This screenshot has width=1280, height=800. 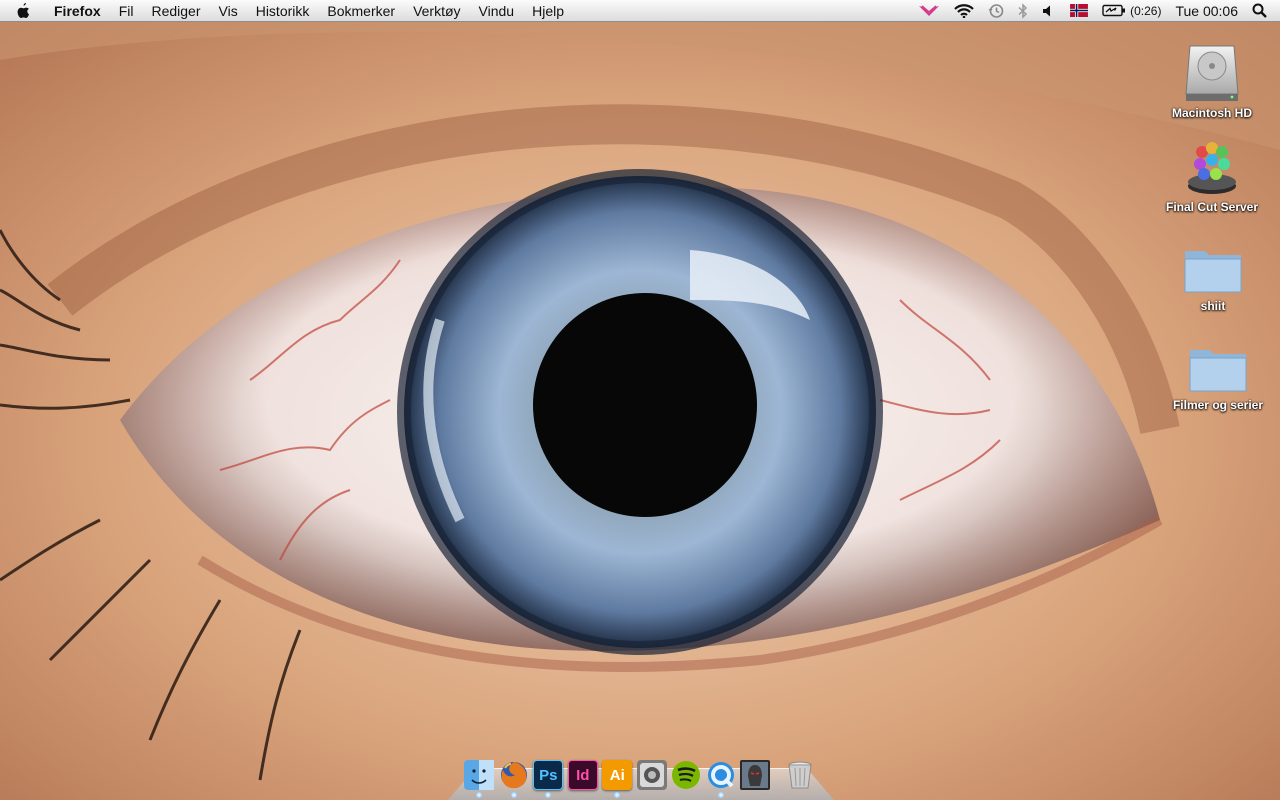 What do you see at coordinates (1212, 207) in the screenshot?
I see `desktop-icon-label: Final Cut Server` at bounding box center [1212, 207].